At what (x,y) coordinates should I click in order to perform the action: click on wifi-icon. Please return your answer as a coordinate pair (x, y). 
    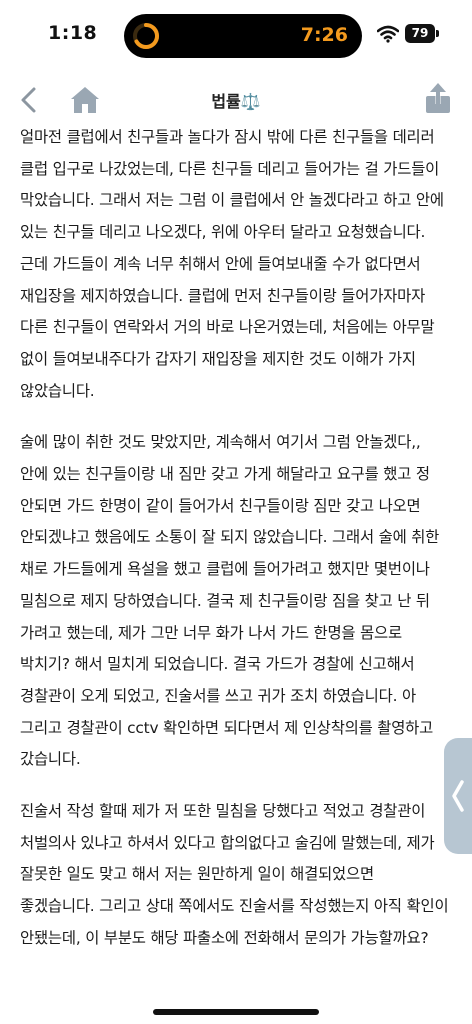
    Looking at the image, I should click on (388, 34).